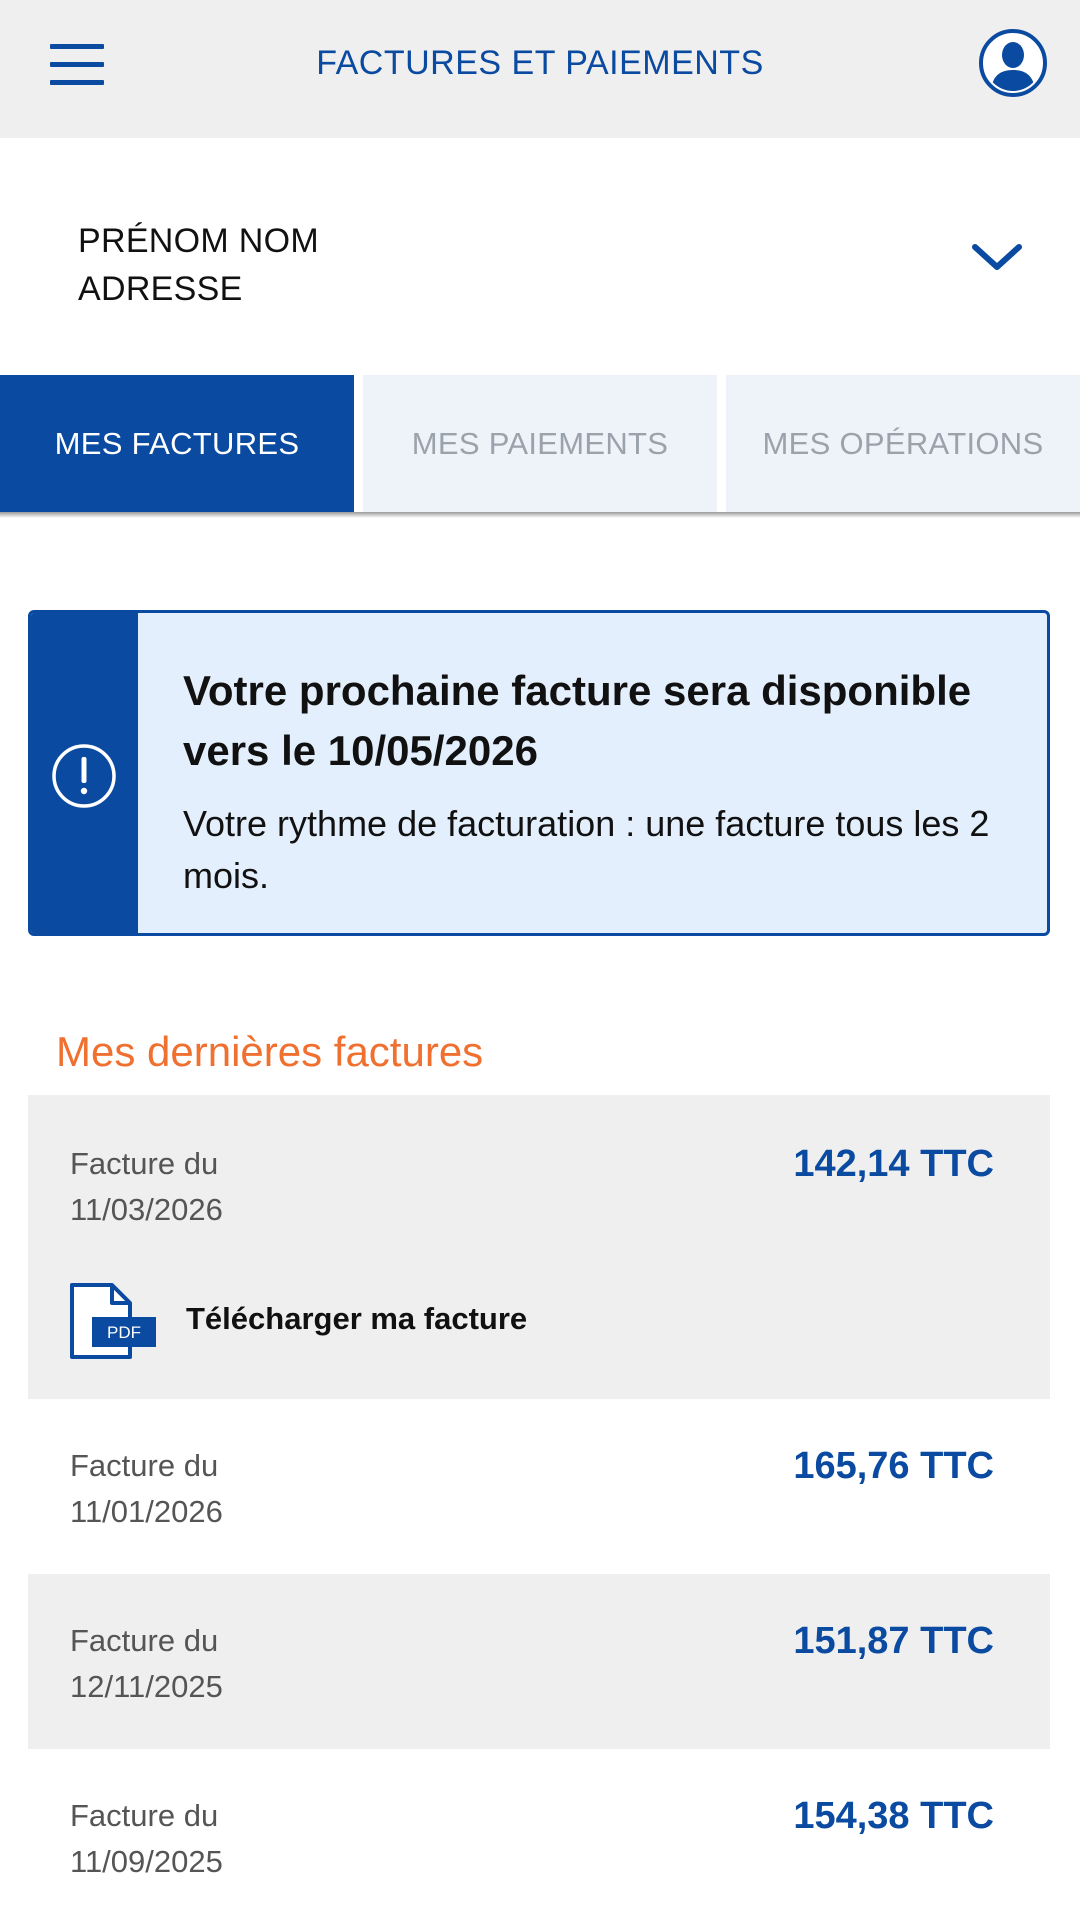  Describe the element at coordinates (540, 256) in the screenshot. I see `account-selector: PRÉNOM NOM ADRESSE` at that location.